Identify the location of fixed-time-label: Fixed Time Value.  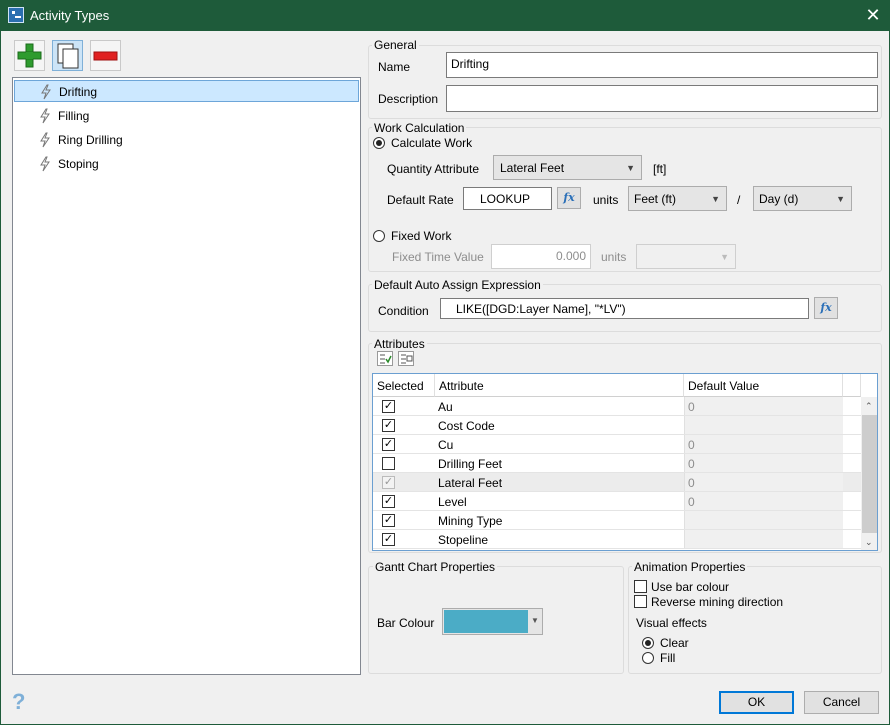
(438, 257).